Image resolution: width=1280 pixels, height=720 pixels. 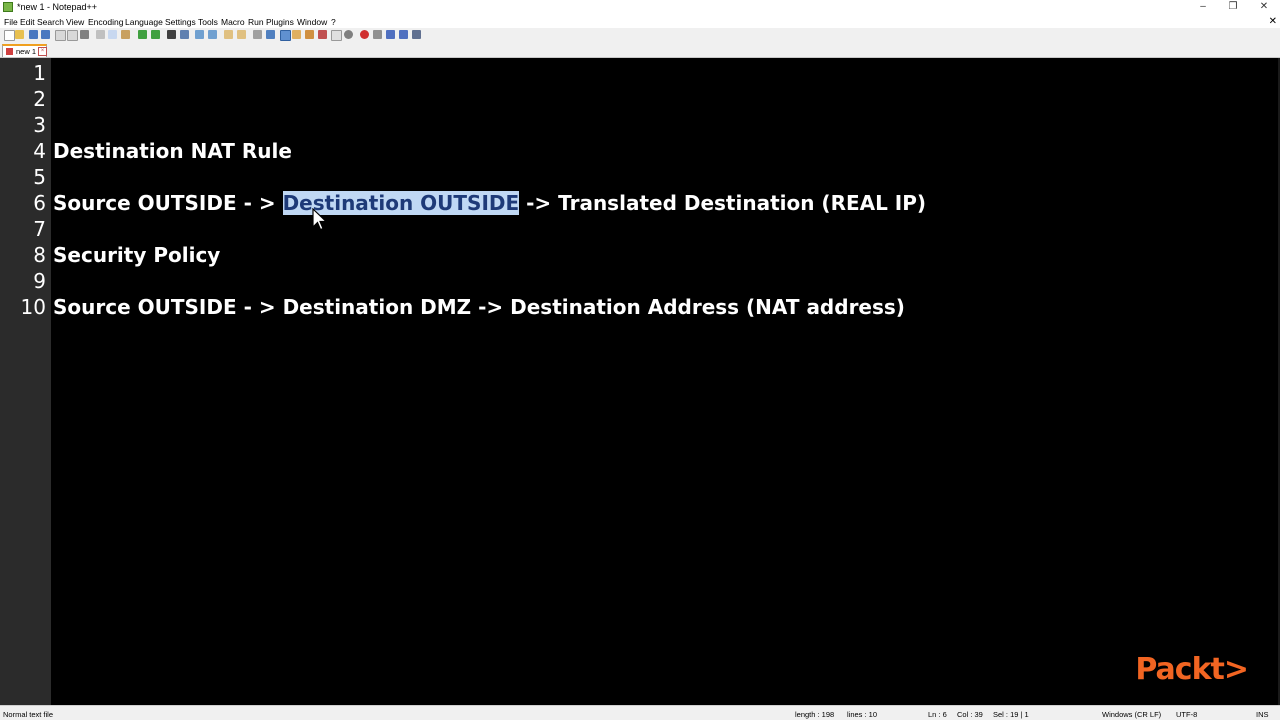 What do you see at coordinates (1273, 21) in the screenshot?
I see `close-document-icon: ✕` at bounding box center [1273, 21].